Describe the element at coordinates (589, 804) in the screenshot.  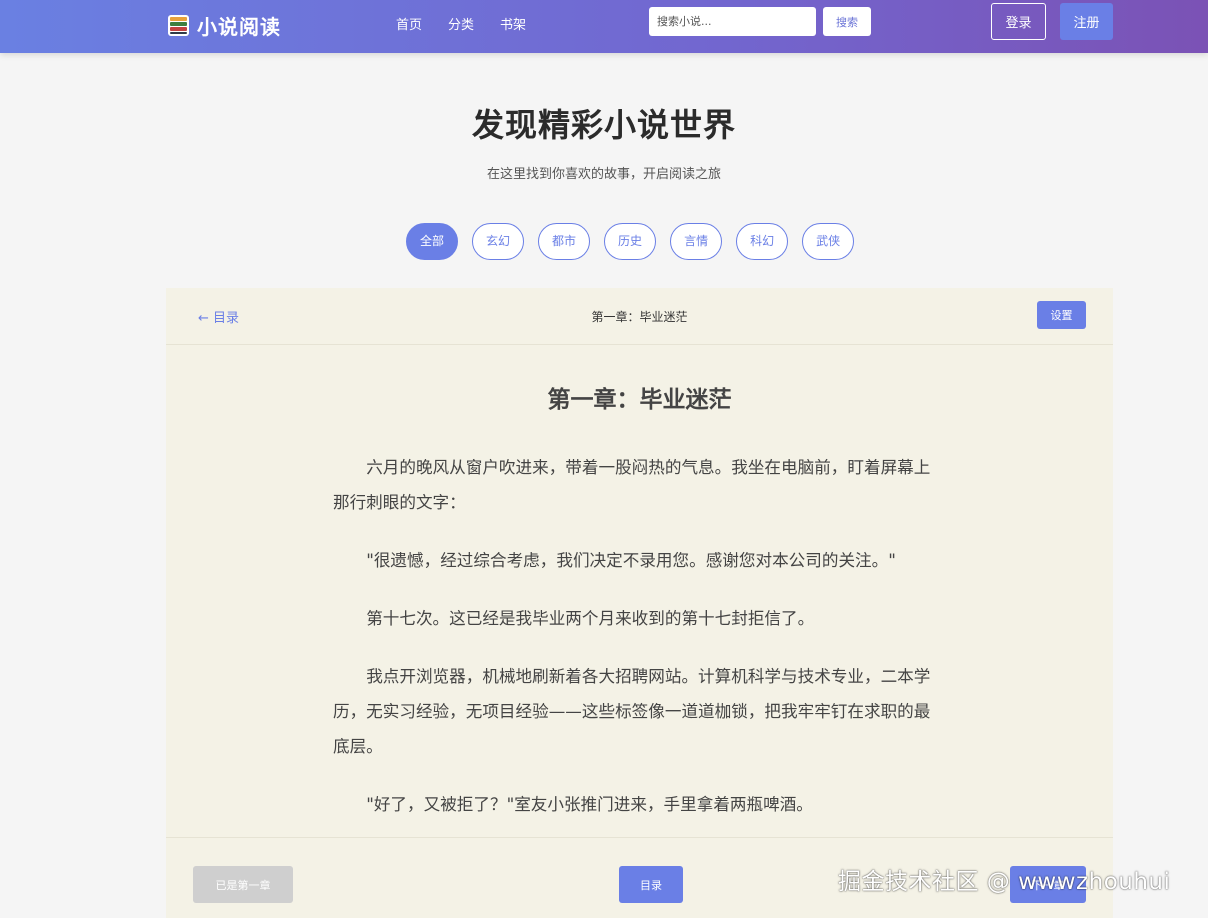
I see `paragraph: "好了，又被拒了？"室友小张推门进来，手里拿着两瓶啤酒。` at that location.